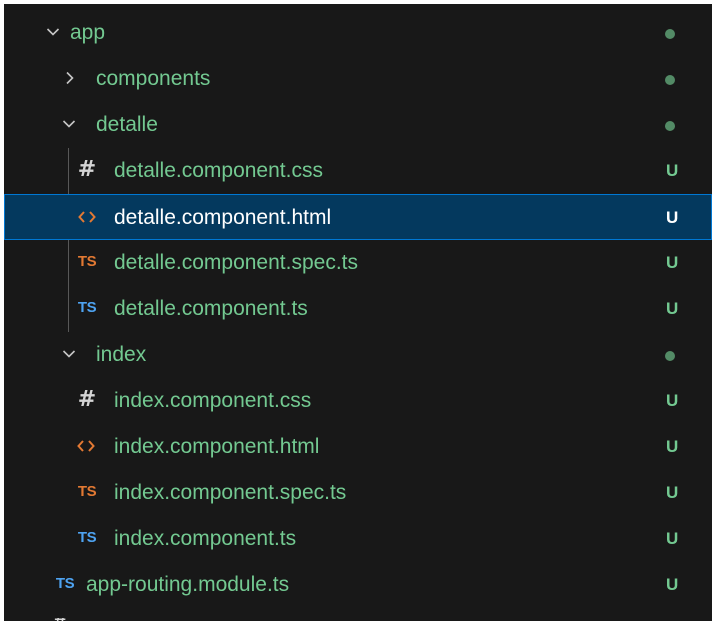 The image size is (718, 621). What do you see at coordinates (358, 309) in the screenshot?
I see `tree-file-detalle-component-ts: TS detalle.component.ts U` at bounding box center [358, 309].